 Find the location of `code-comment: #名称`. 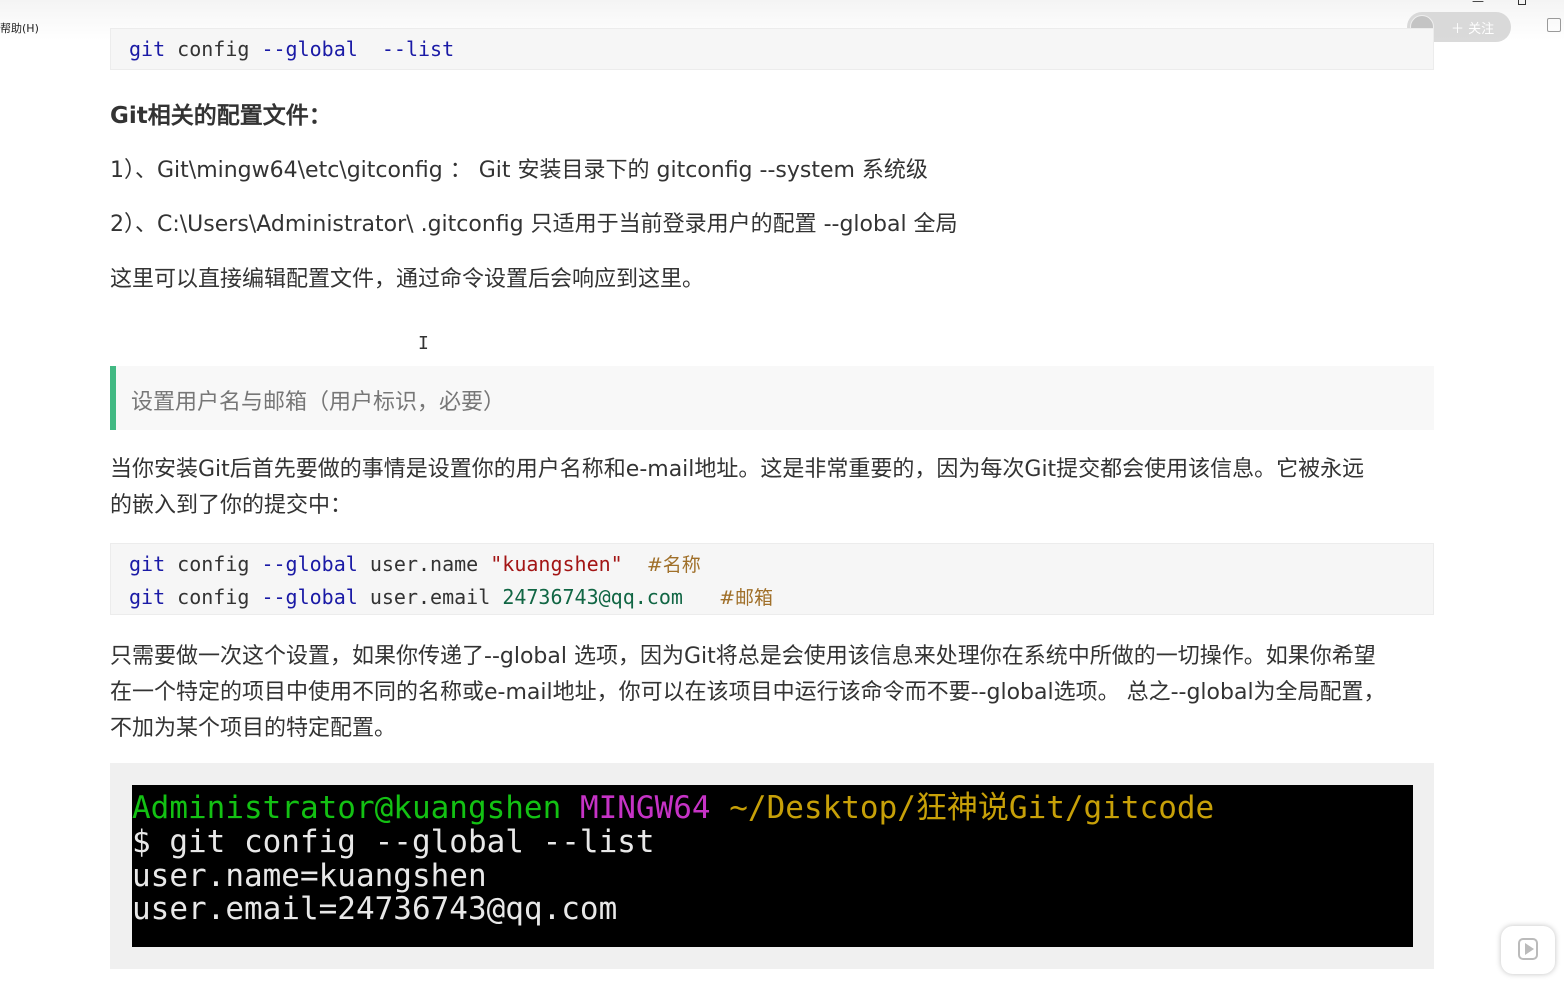

code-comment: #名称 is located at coordinates (673, 565).